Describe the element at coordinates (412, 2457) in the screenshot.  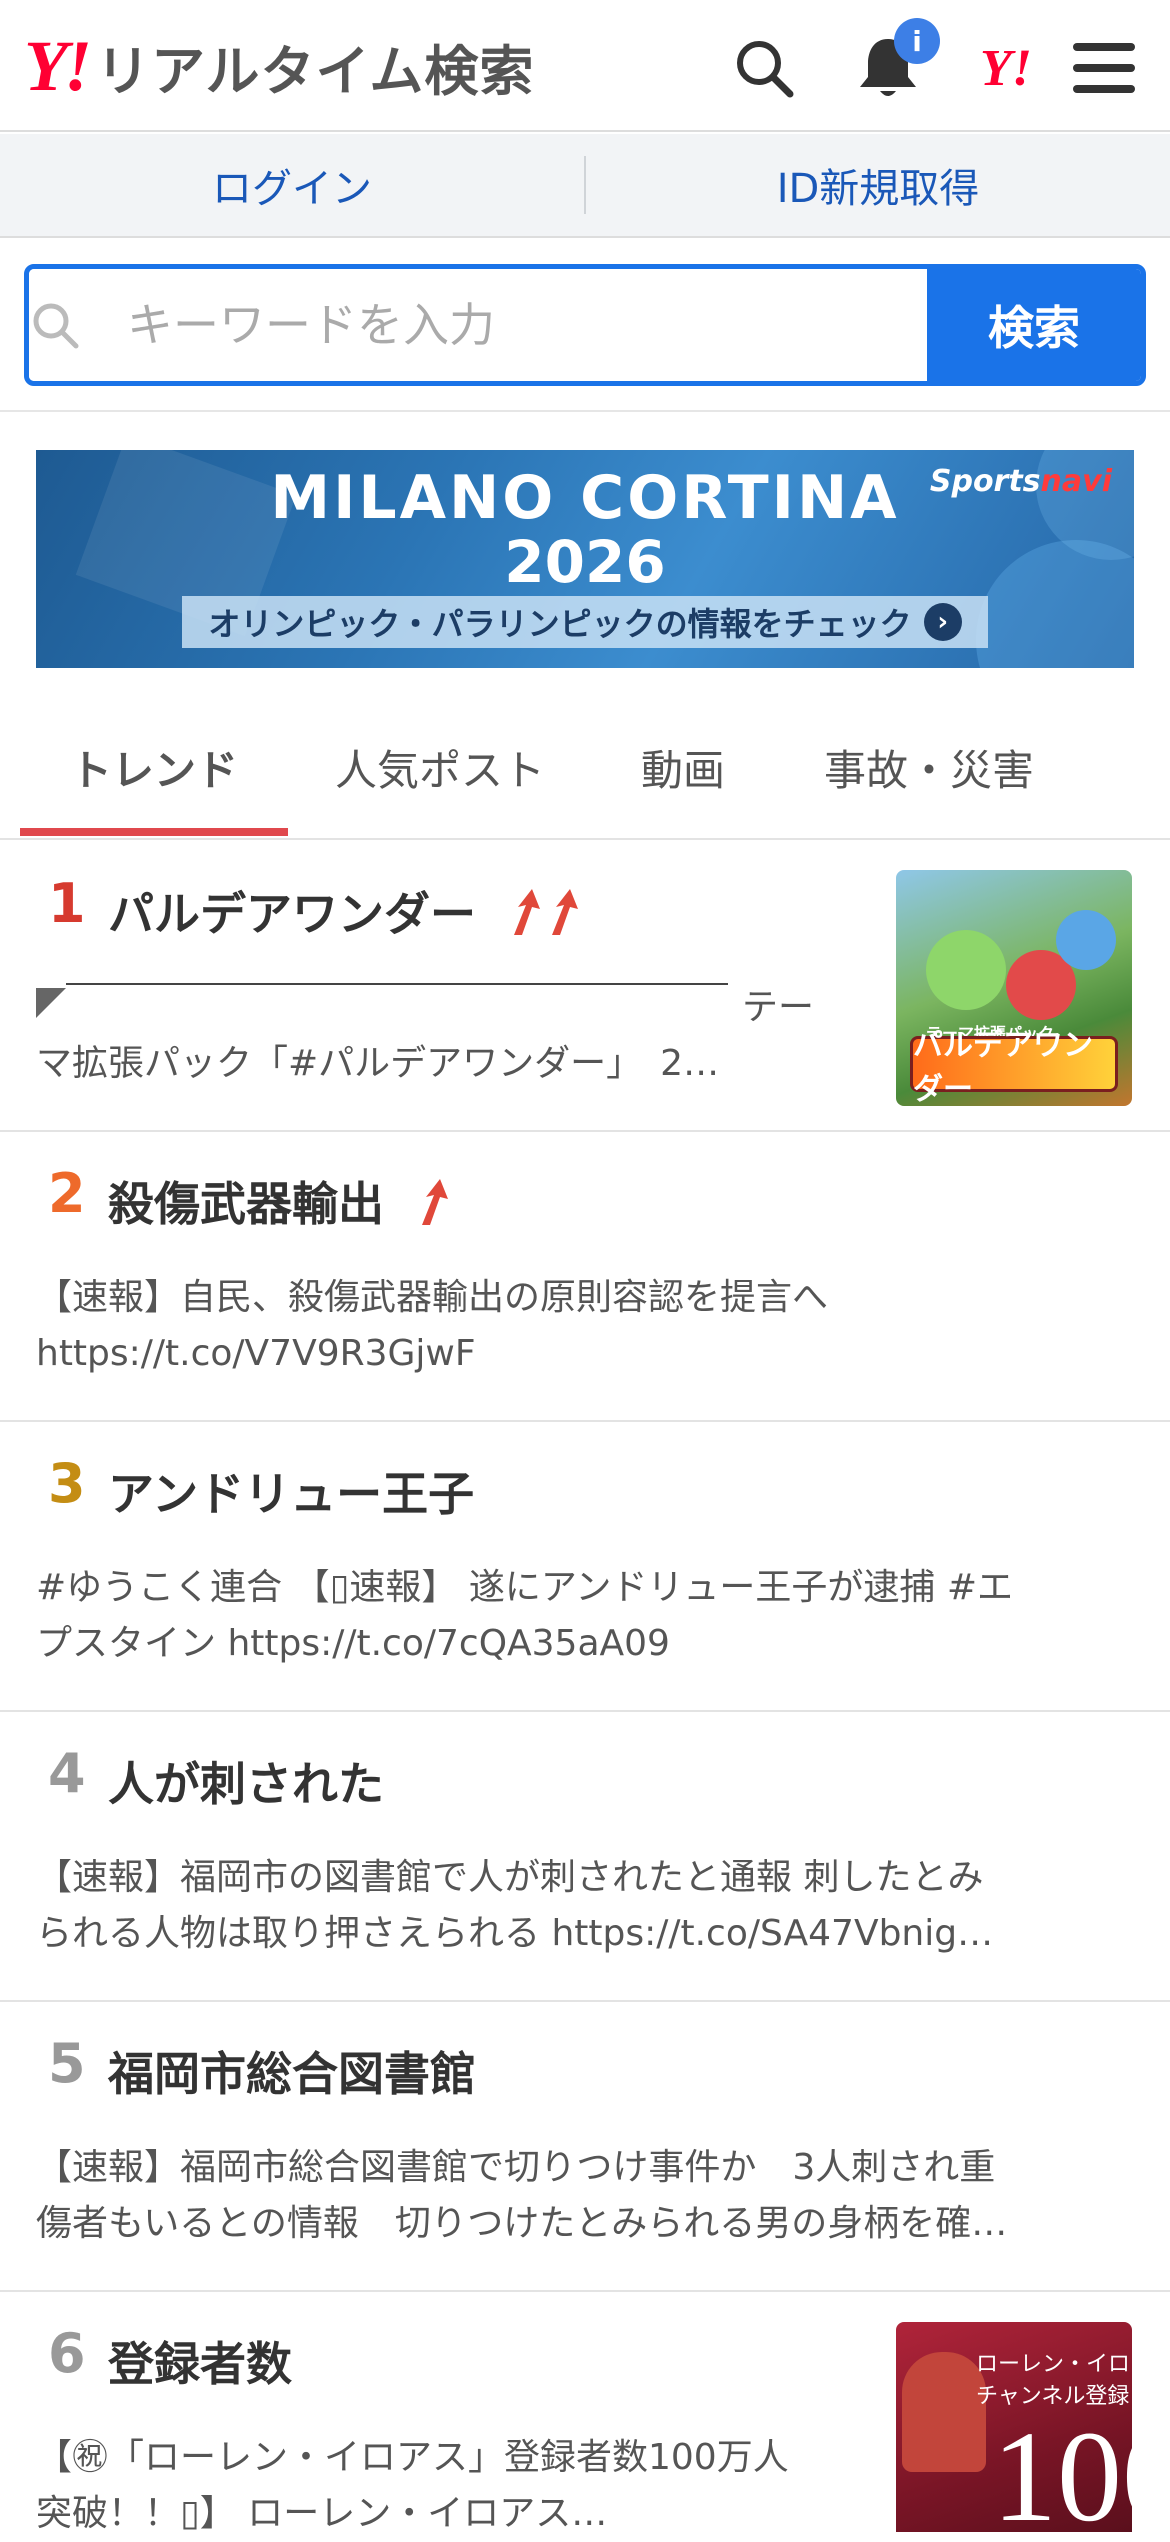
I see `trend-description-line: 【㊗「ローレン・イロアス」登録者数100万人` at that location.